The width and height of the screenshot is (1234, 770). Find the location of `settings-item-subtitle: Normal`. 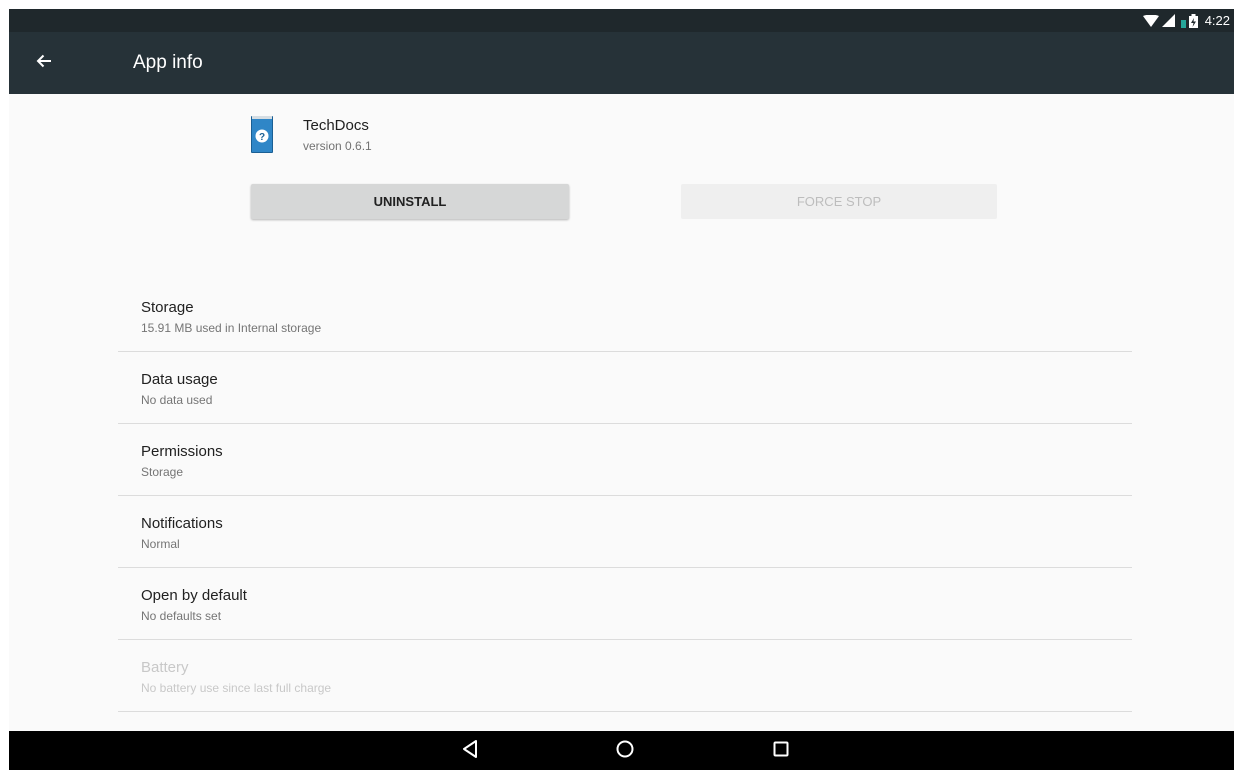

settings-item-subtitle: Normal is located at coordinates (160, 544).